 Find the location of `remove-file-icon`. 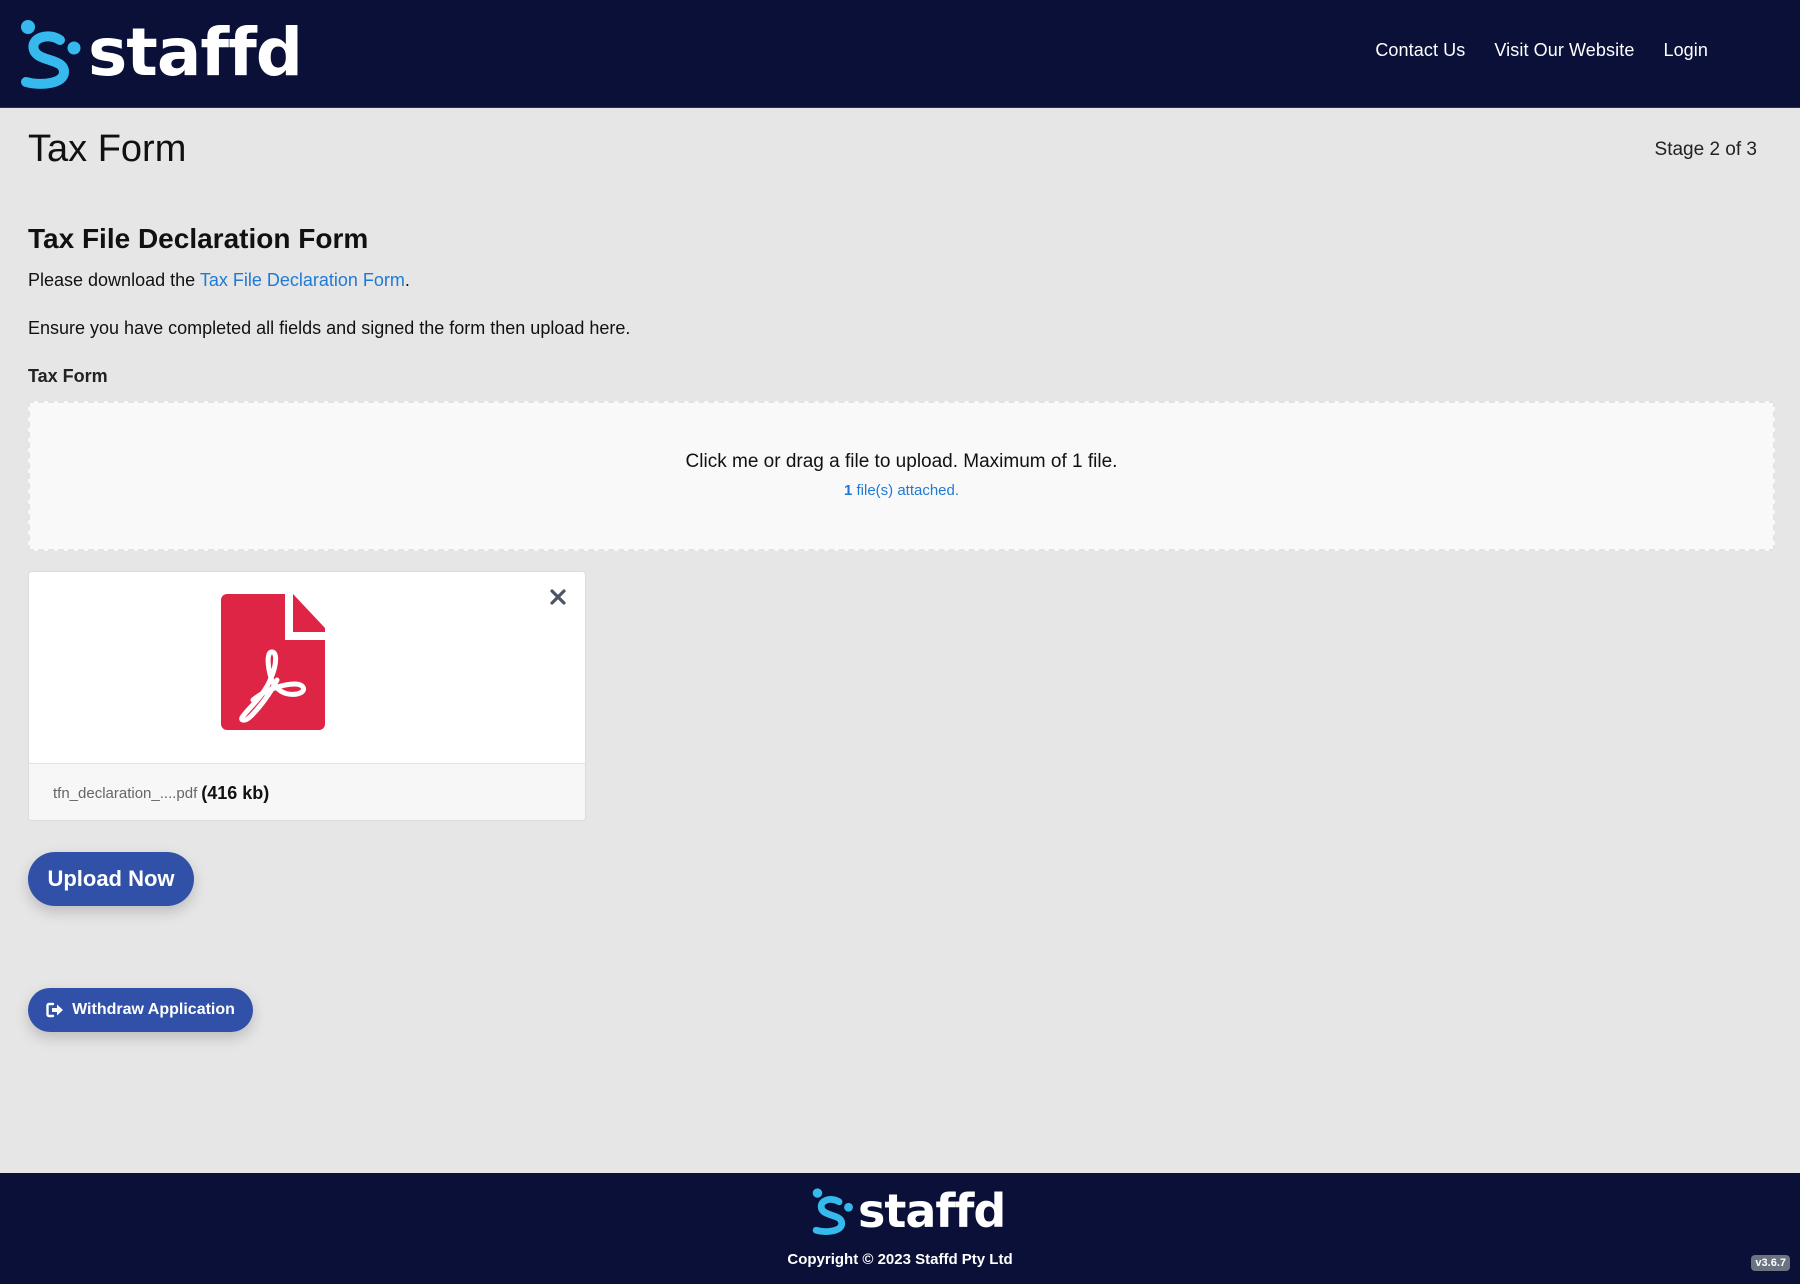

remove-file-icon is located at coordinates (558, 597).